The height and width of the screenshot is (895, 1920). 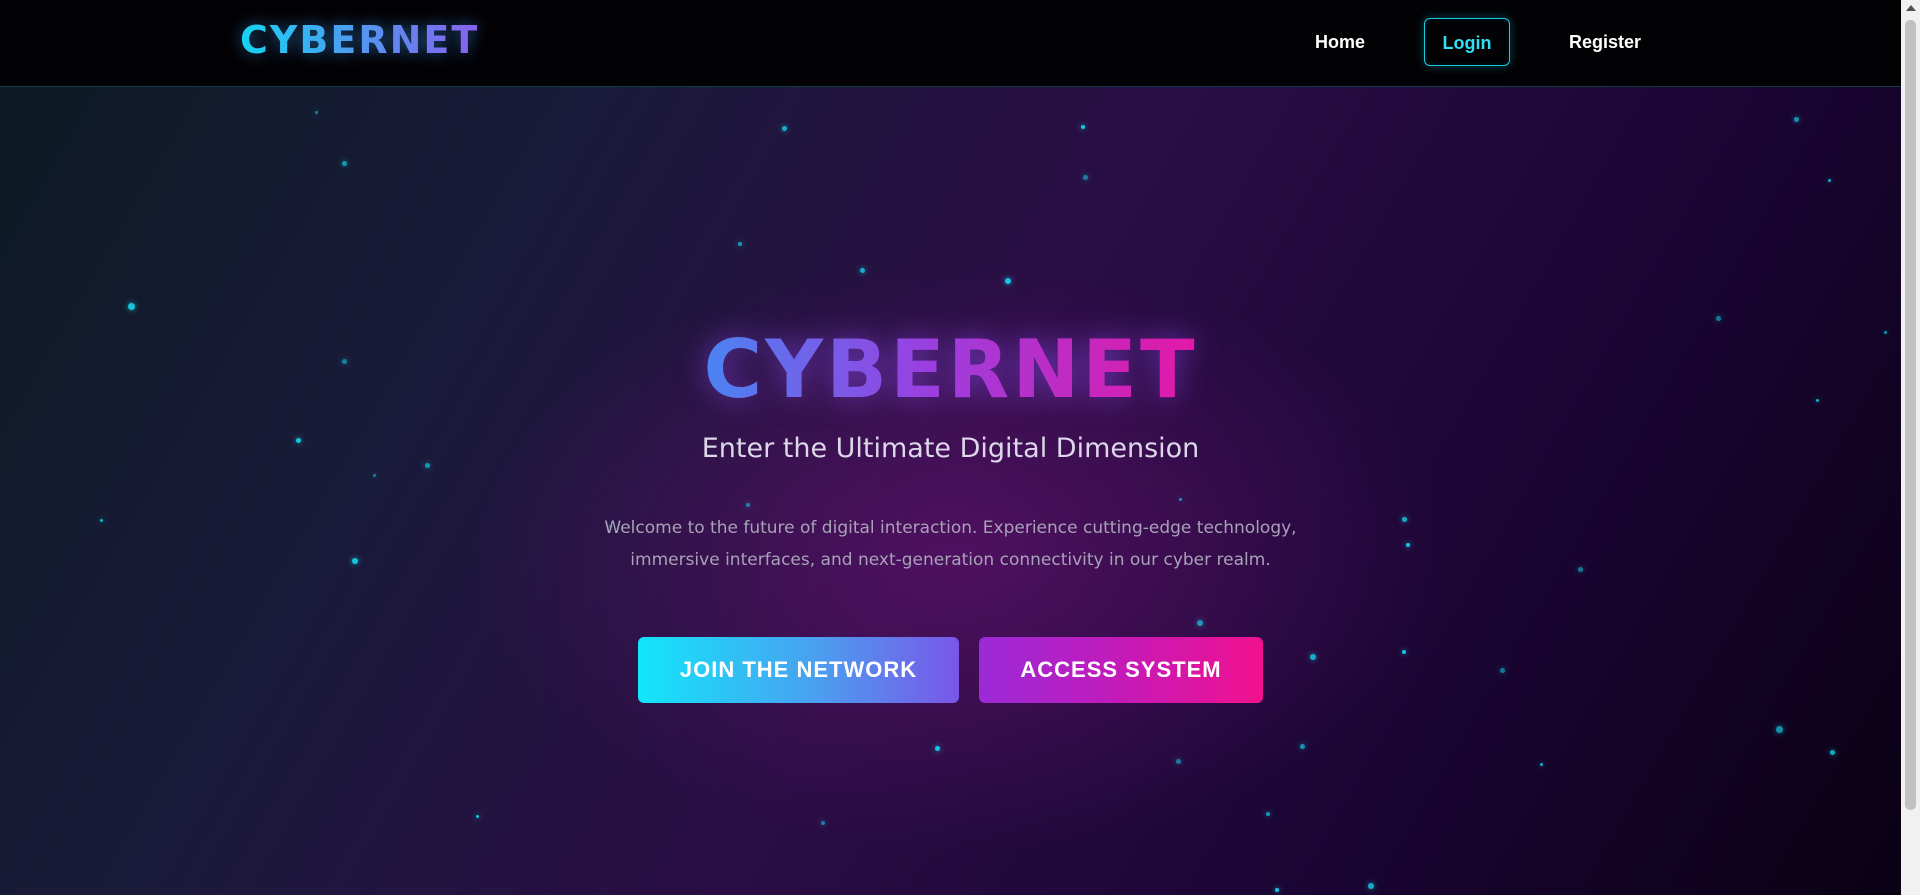 I want to click on hero-title-text: CYBERNET, so click(x=950, y=369).